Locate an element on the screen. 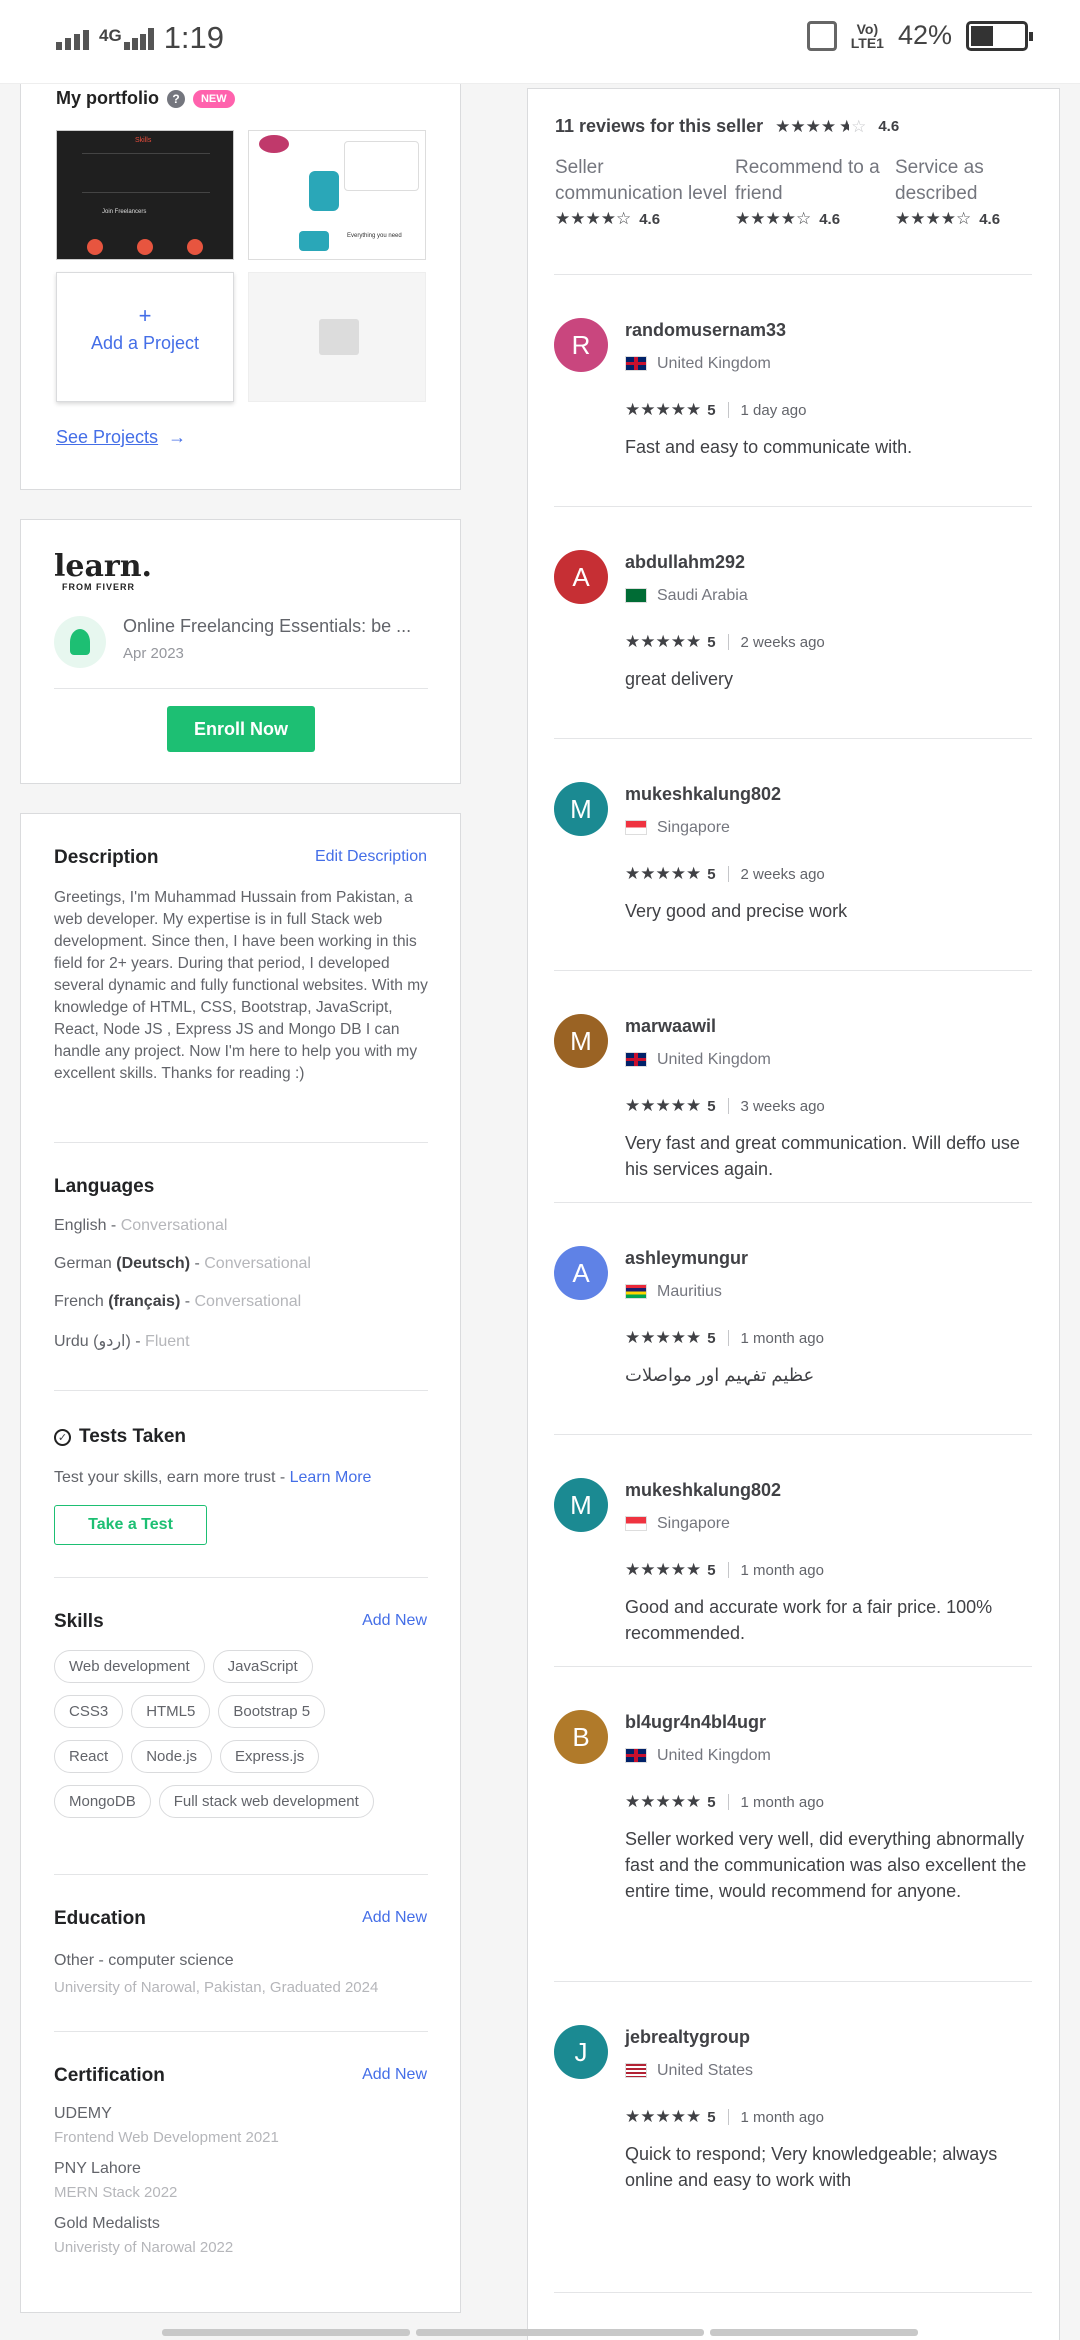  see-projects-label: See Projects is located at coordinates (107, 437).